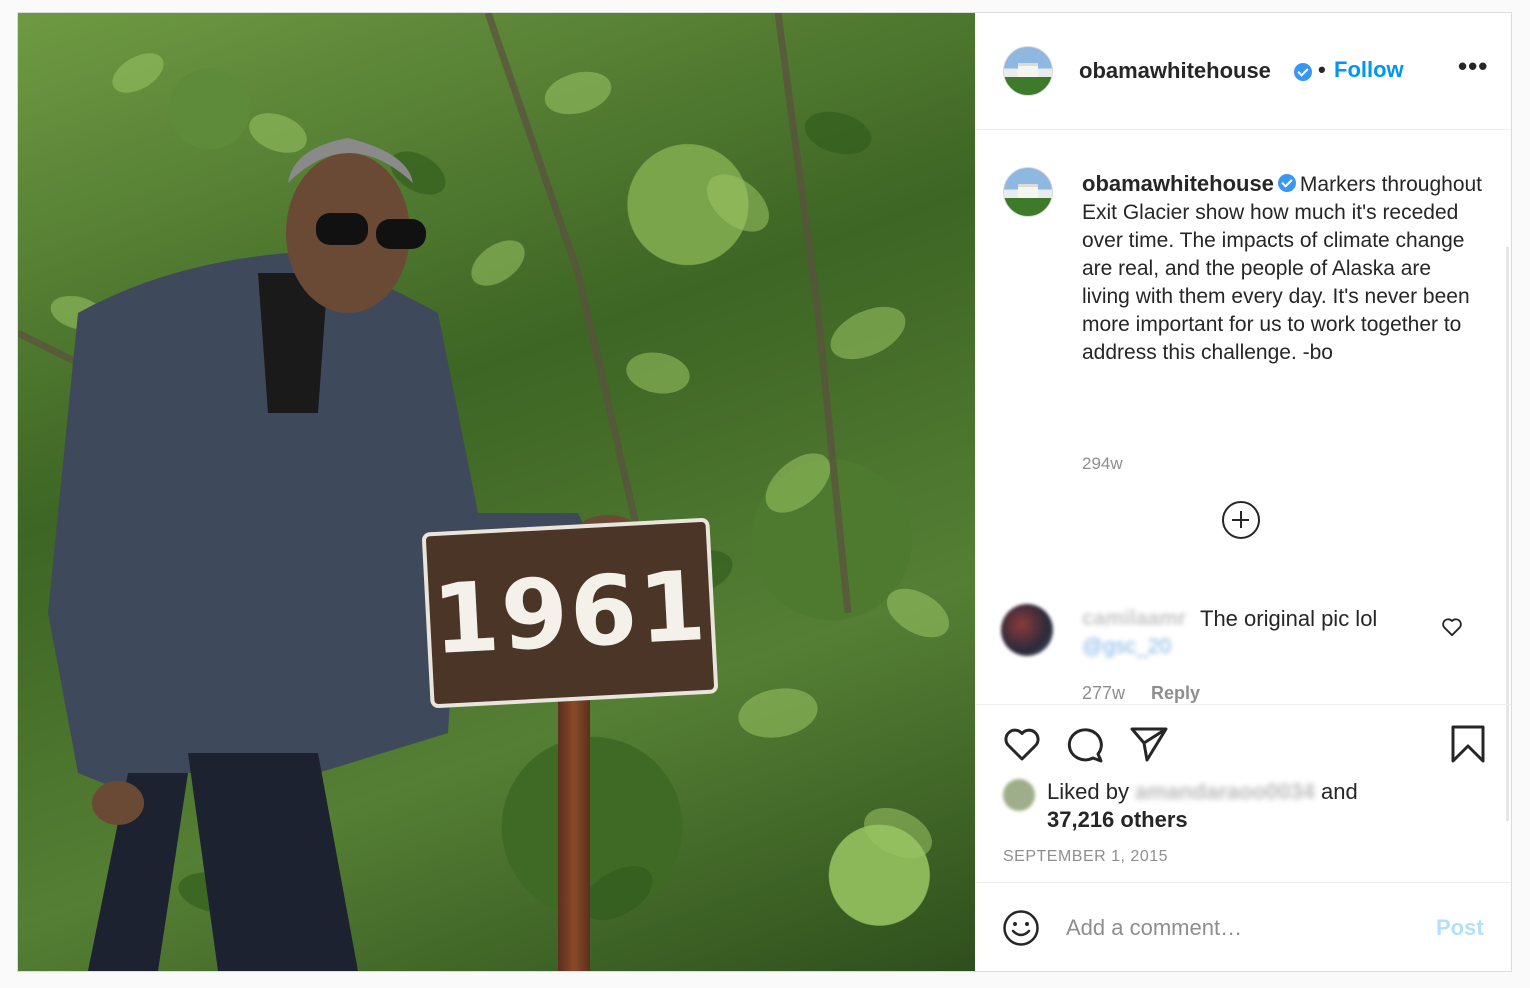 The width and height of the screenshot is (1530, 988). I want to click on follow-button: Follow, so click(1369, 70).